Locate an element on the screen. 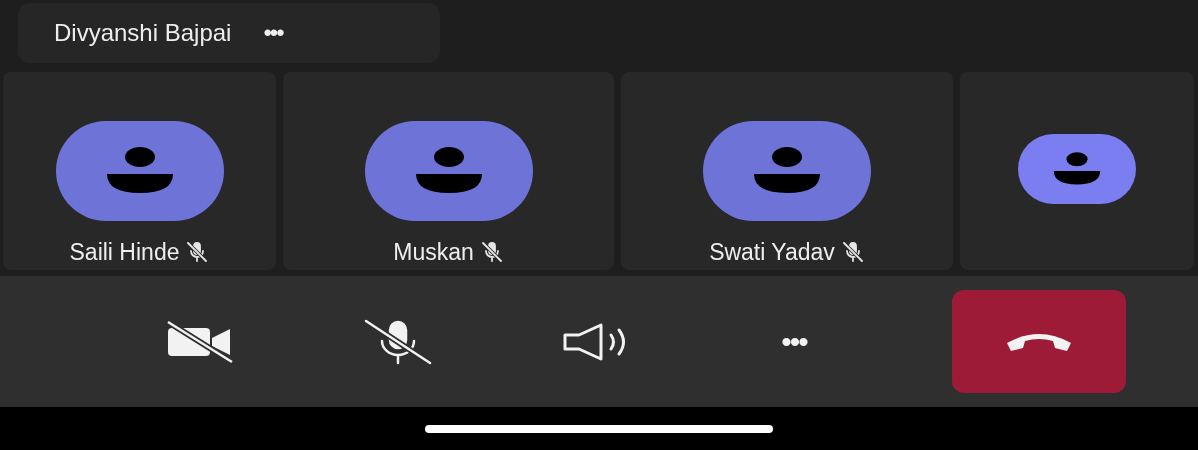 The image size is (1198, 450). participant-name: Saili Hinde is located at coordinates (124, 252).